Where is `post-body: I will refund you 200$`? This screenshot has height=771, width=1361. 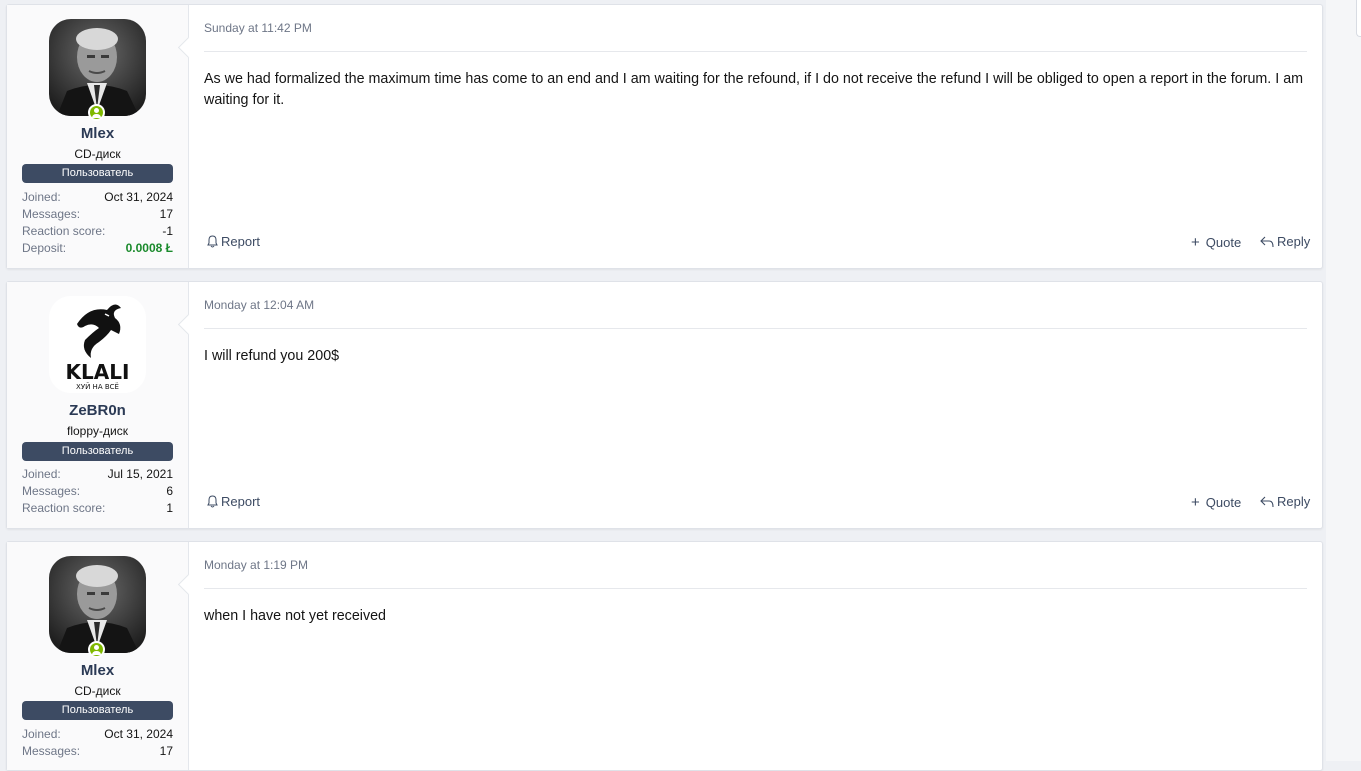
post-body: I will refund you 200$ is located at coordinates (272, 356).